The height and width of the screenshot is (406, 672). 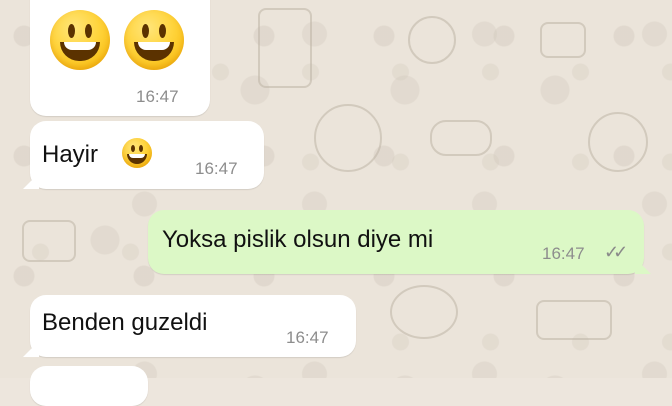 I want to click on message-text: Yoksa pislik olsun diye mi, so click(x=298, y=239).